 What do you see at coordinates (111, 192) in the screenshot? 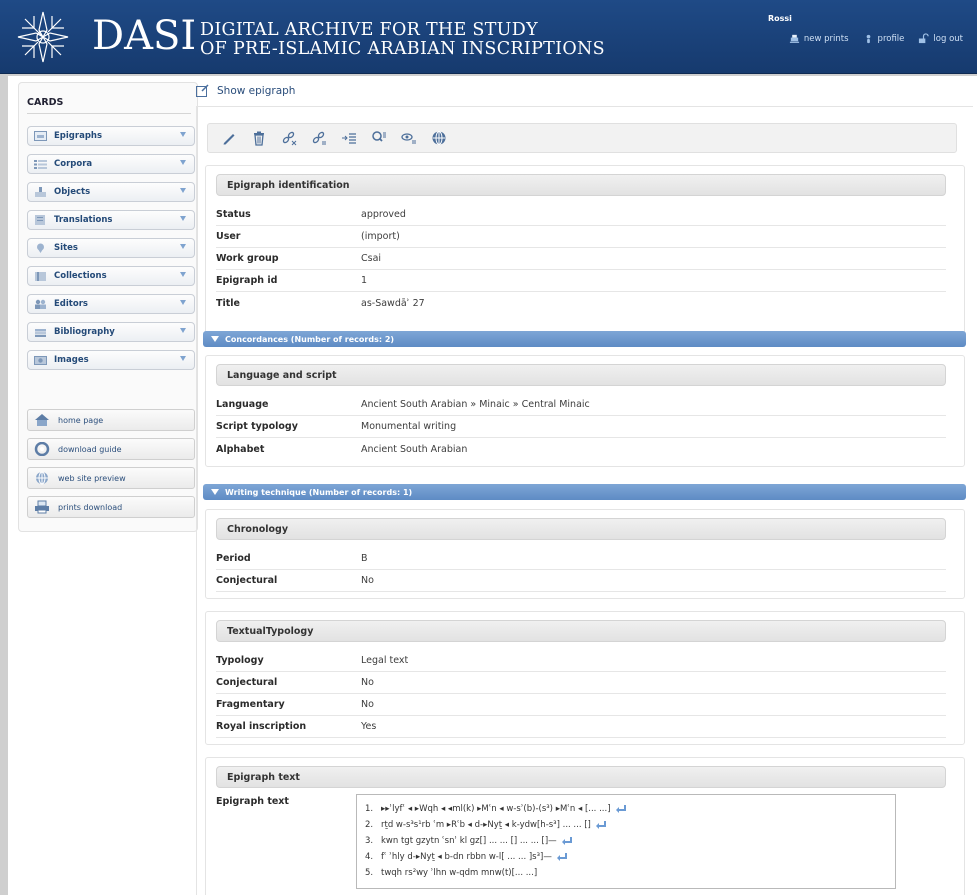
I see `card-objects: Objects` at bounding box center [111, 192].